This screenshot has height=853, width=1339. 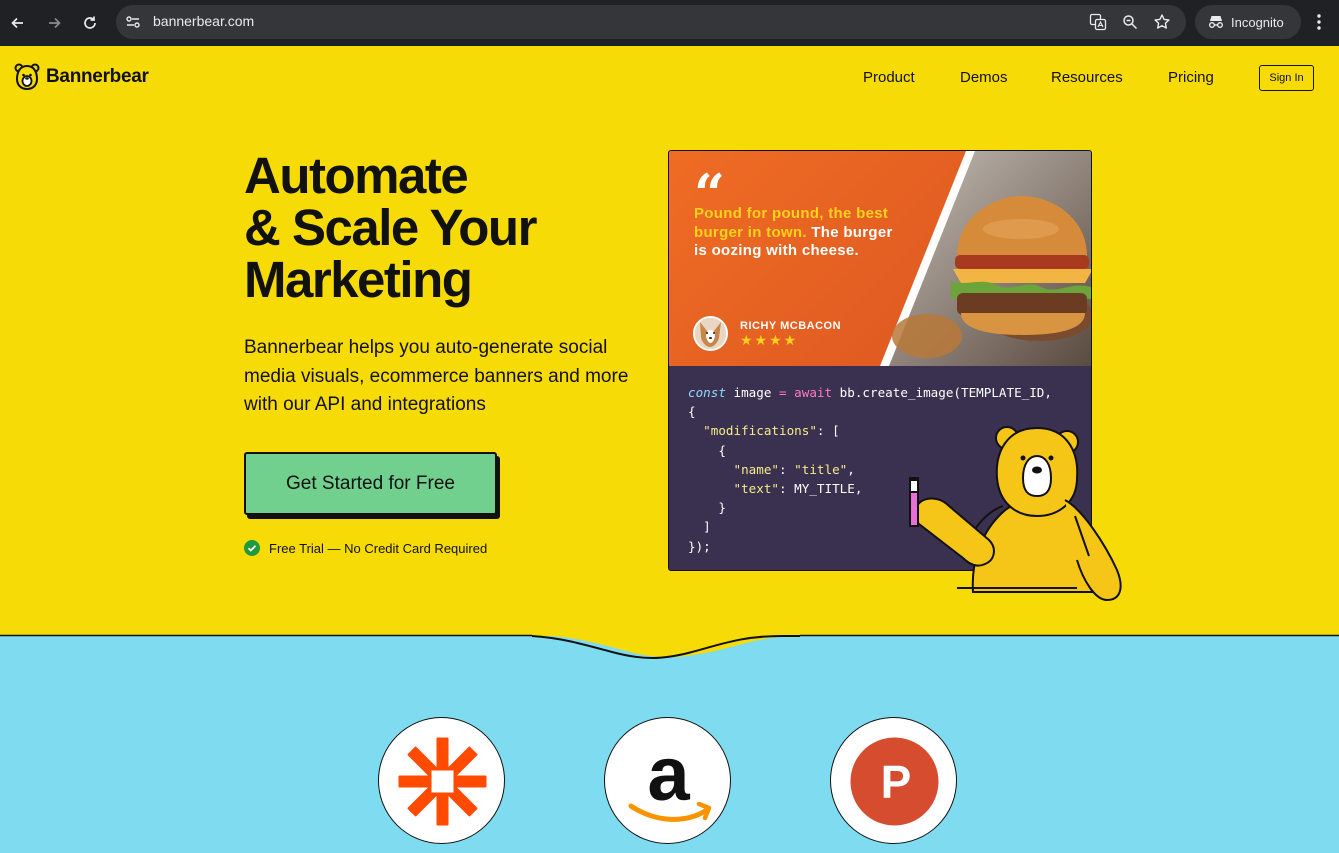 I want to click on free-trial-text: Free Trial — No Credit Card Required, so click(x=378, y=548).